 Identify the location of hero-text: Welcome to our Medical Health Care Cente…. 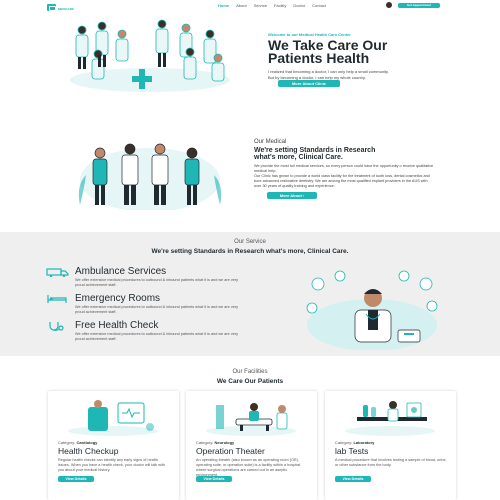
(368, 56).